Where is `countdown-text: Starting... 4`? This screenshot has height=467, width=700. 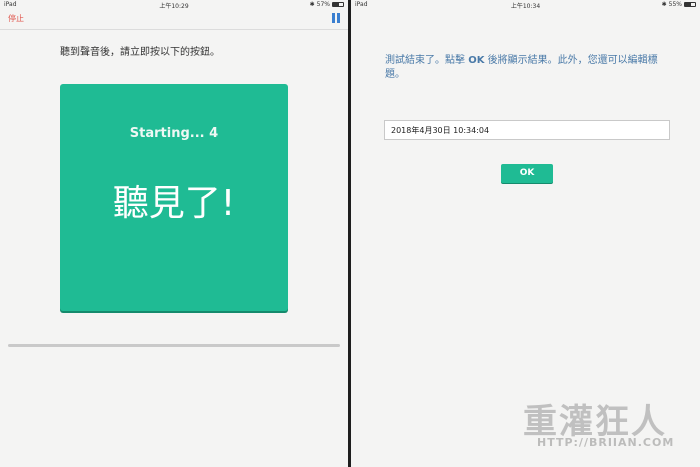 countdown-text: Starting... 4 is located at coordinates (174, 133).